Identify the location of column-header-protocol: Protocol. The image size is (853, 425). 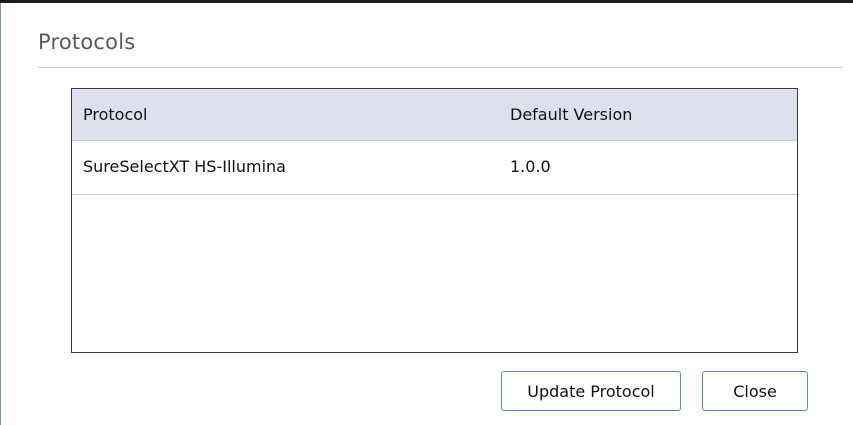
(115, 114).